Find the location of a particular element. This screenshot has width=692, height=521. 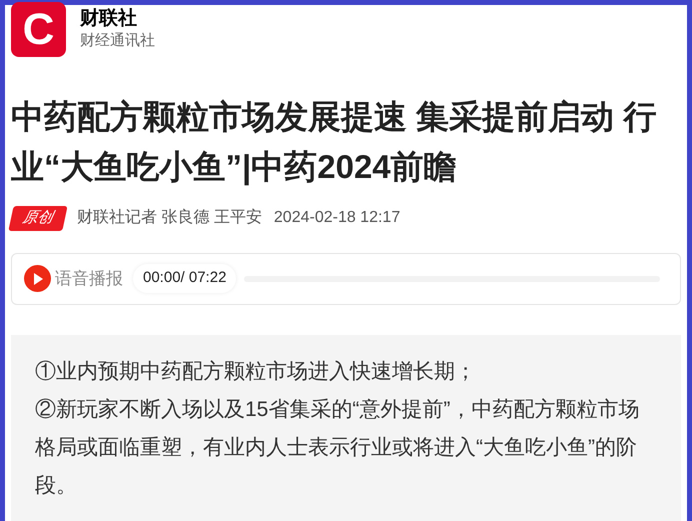

play-icon is located at coordinates (37, 278).